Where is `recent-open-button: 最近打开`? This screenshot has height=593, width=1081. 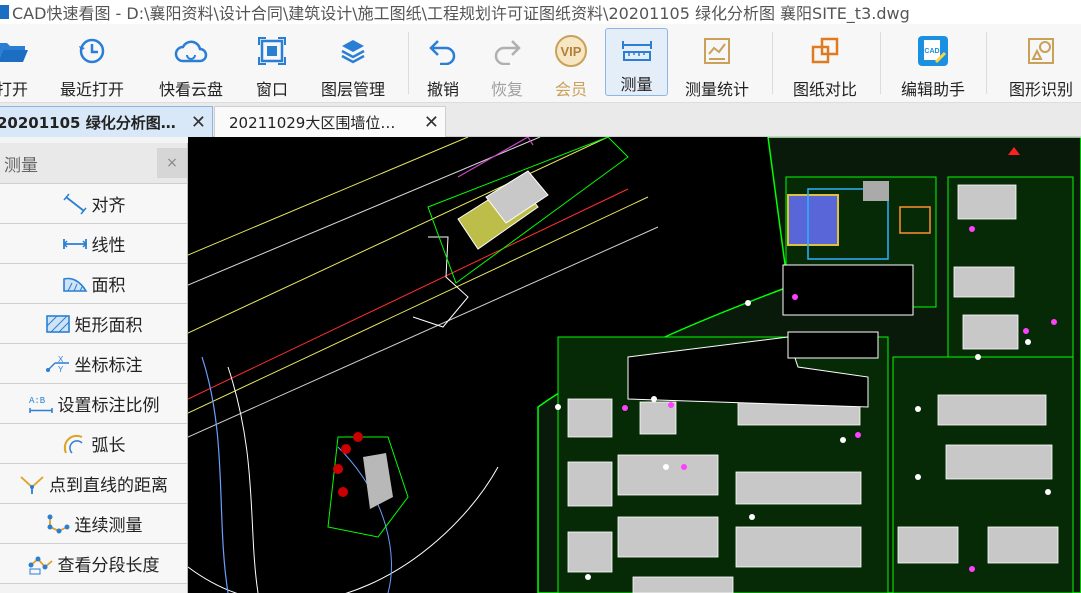
recent-open-button: 最近打开 is located at coordinates (92, 63).